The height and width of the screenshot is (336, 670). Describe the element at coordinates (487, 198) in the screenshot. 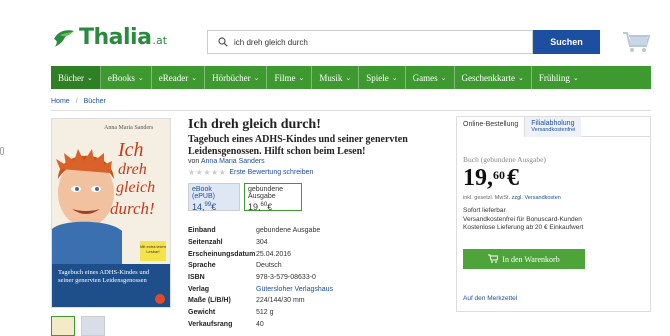

I see `tax-text: inkl. gesetzl. MwSt.` at that location.